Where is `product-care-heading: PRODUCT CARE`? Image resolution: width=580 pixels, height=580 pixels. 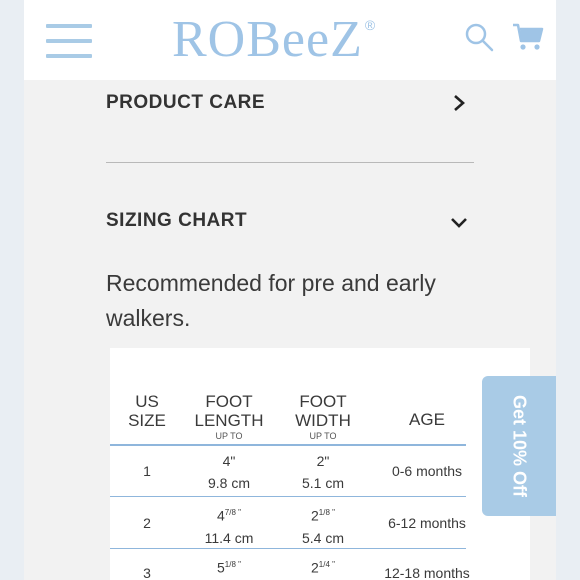
product-care-heading: PRODUCT CARE is located at coordinates (185, 103).